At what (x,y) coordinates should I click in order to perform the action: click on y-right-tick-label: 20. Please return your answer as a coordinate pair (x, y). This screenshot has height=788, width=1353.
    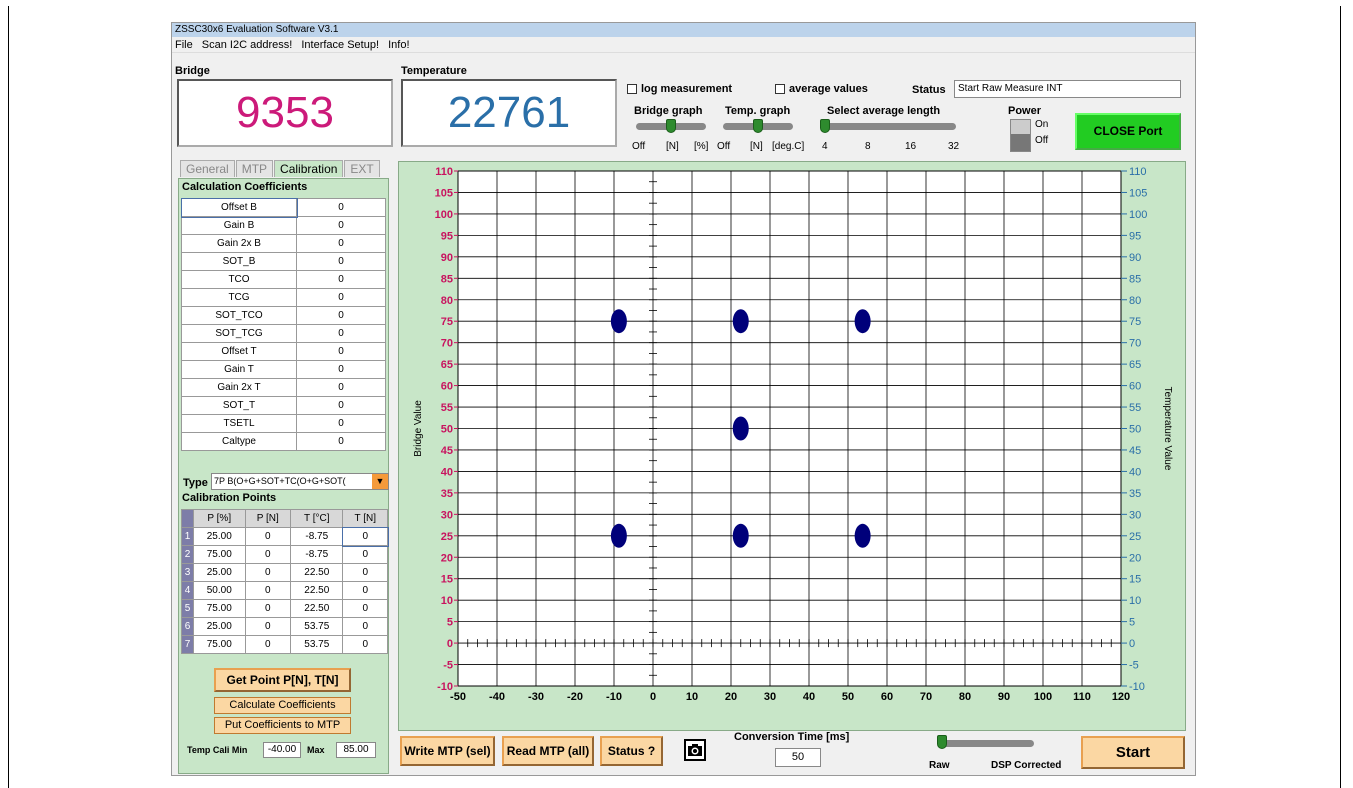
    Looking at the image, I should click on (1135, 558).